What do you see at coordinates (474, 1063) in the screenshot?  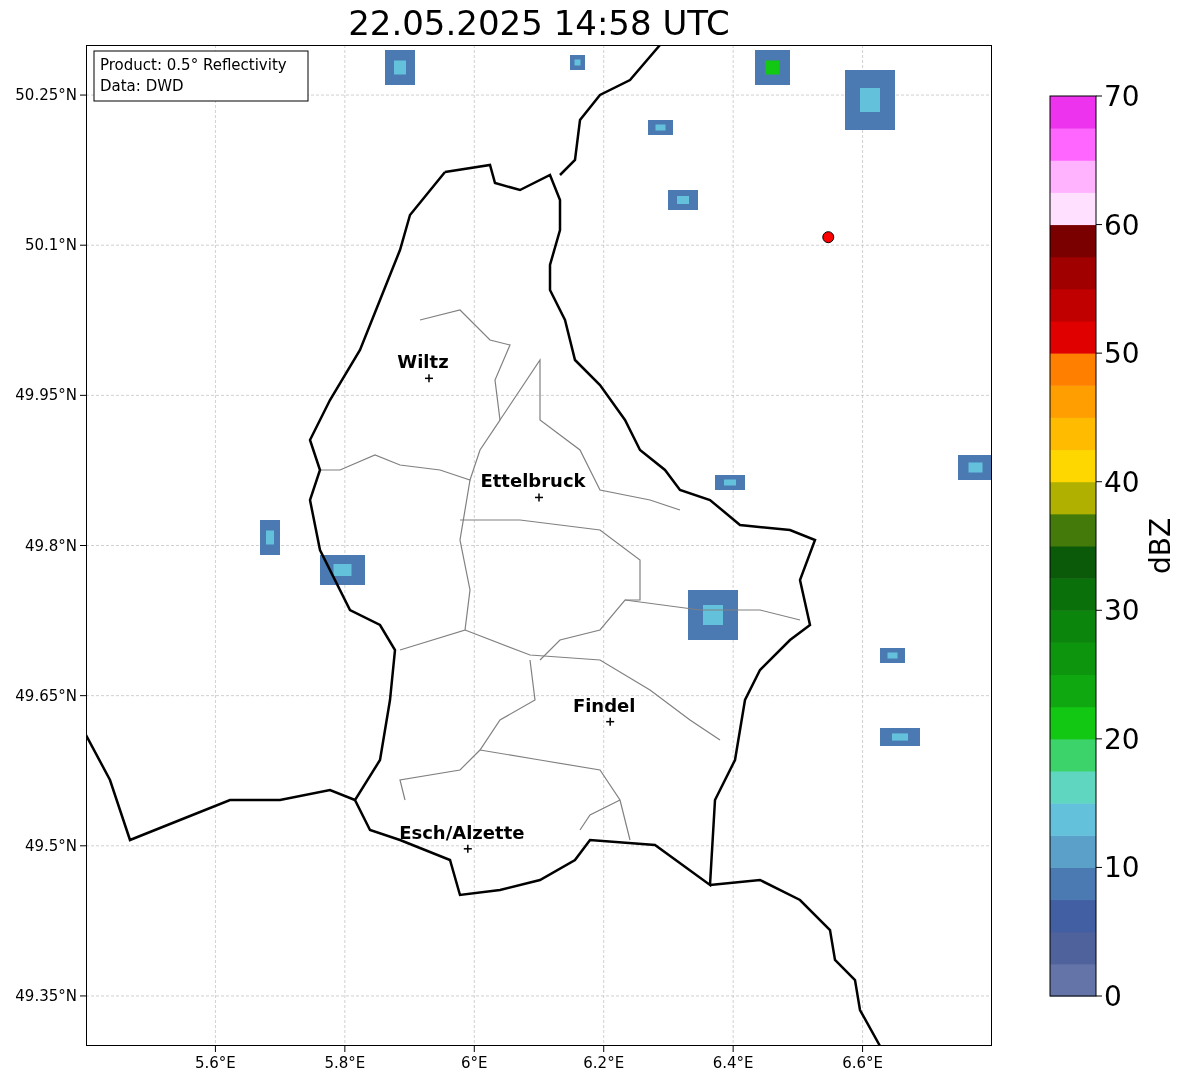 I see `x-tick-label: 6°E` at bounding box center [474, 1063].